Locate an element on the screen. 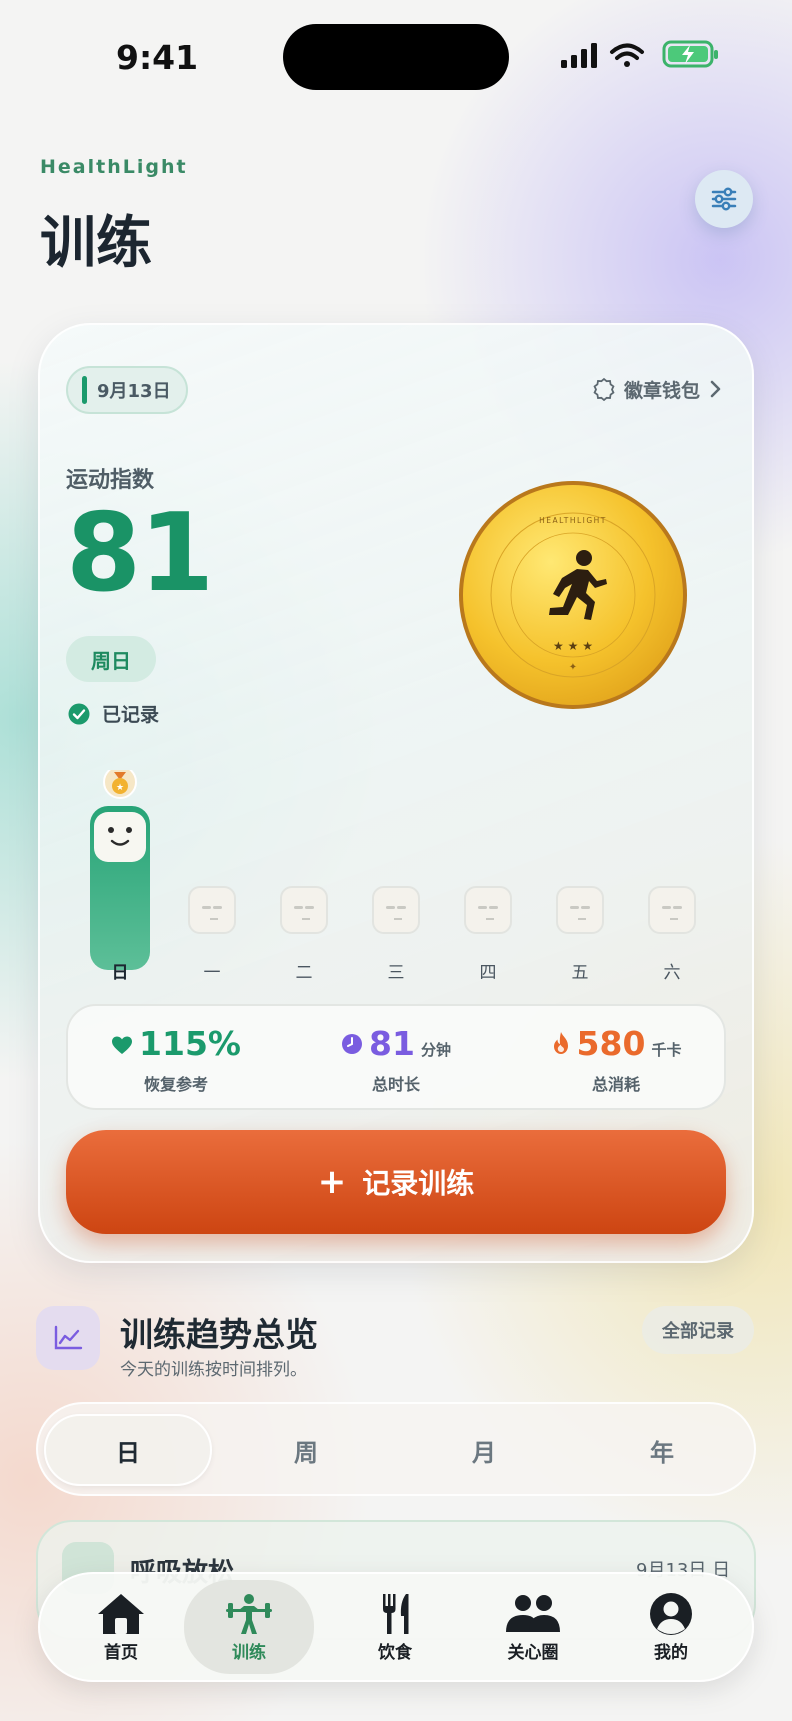 The image size is (792, 1721). plus-icon: + is located at coordinates (332, 1182).